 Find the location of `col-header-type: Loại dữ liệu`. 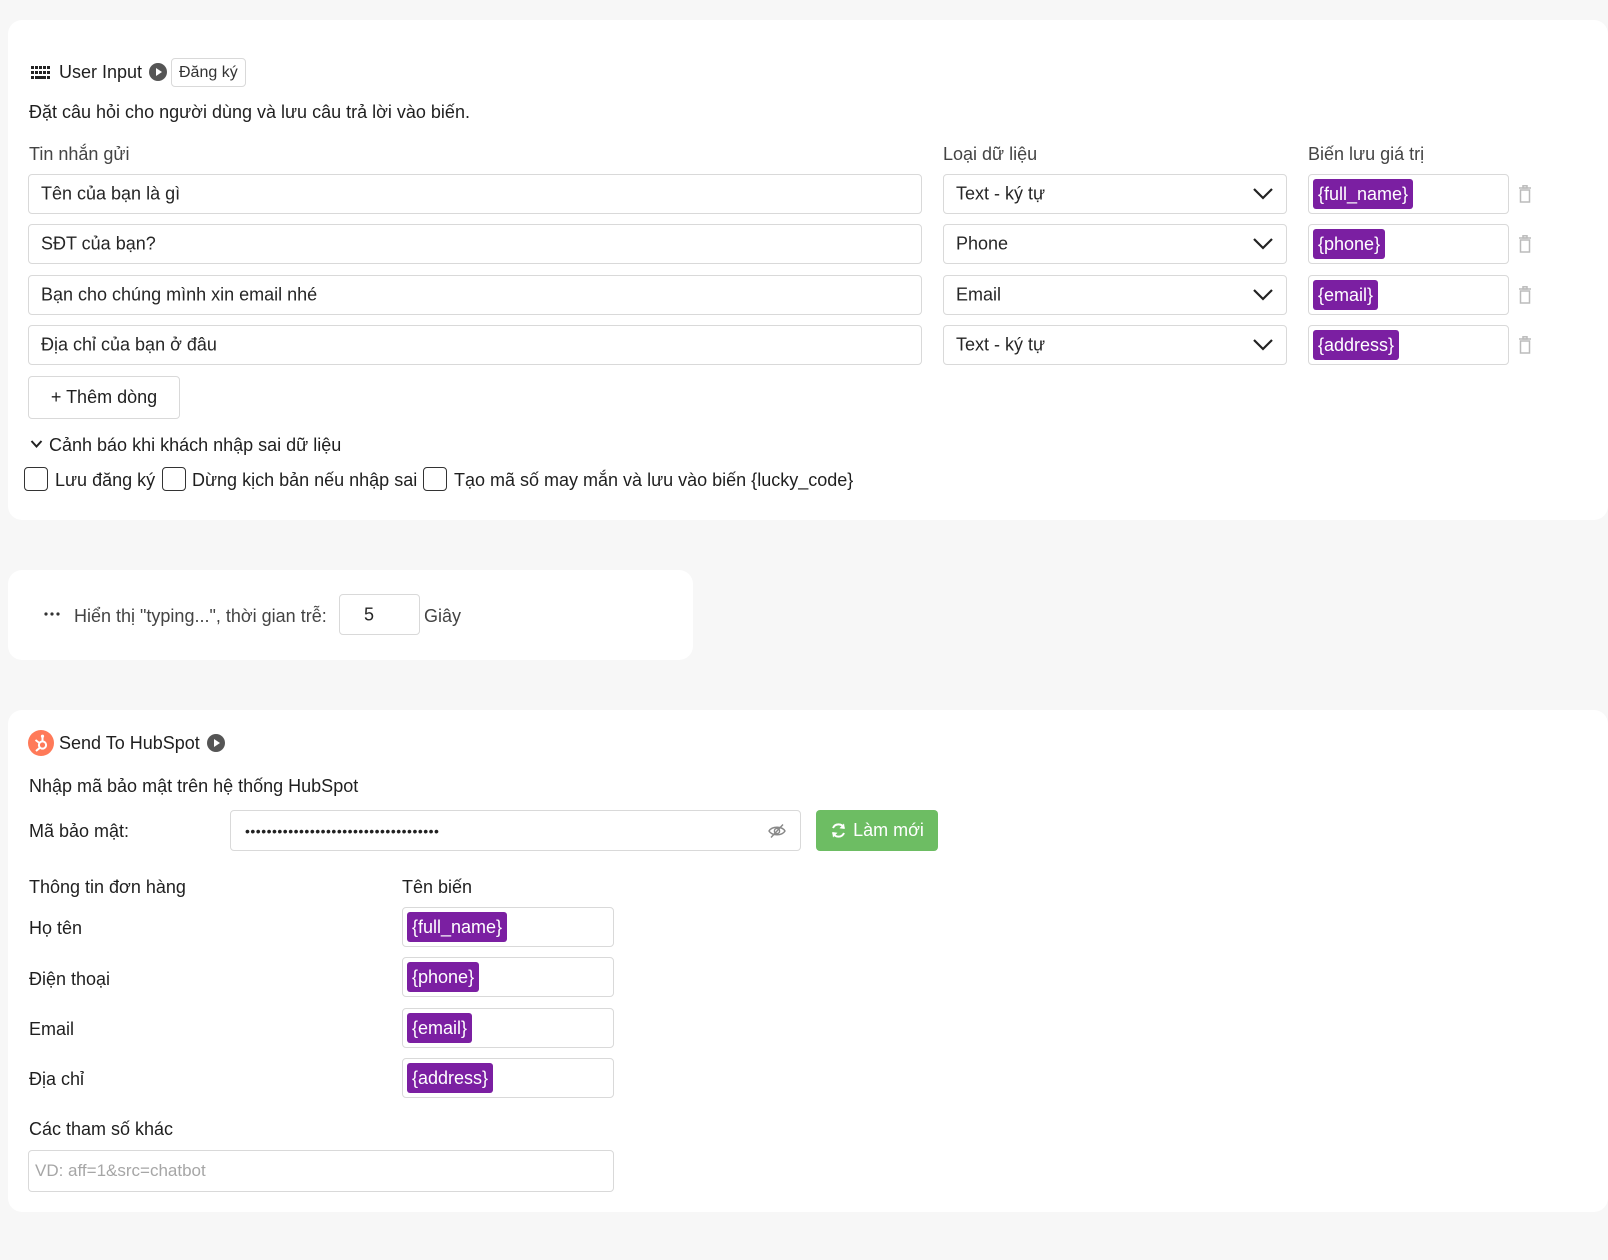

col-header-type: Loại dữ liệu is located at coordinates (990, 154).